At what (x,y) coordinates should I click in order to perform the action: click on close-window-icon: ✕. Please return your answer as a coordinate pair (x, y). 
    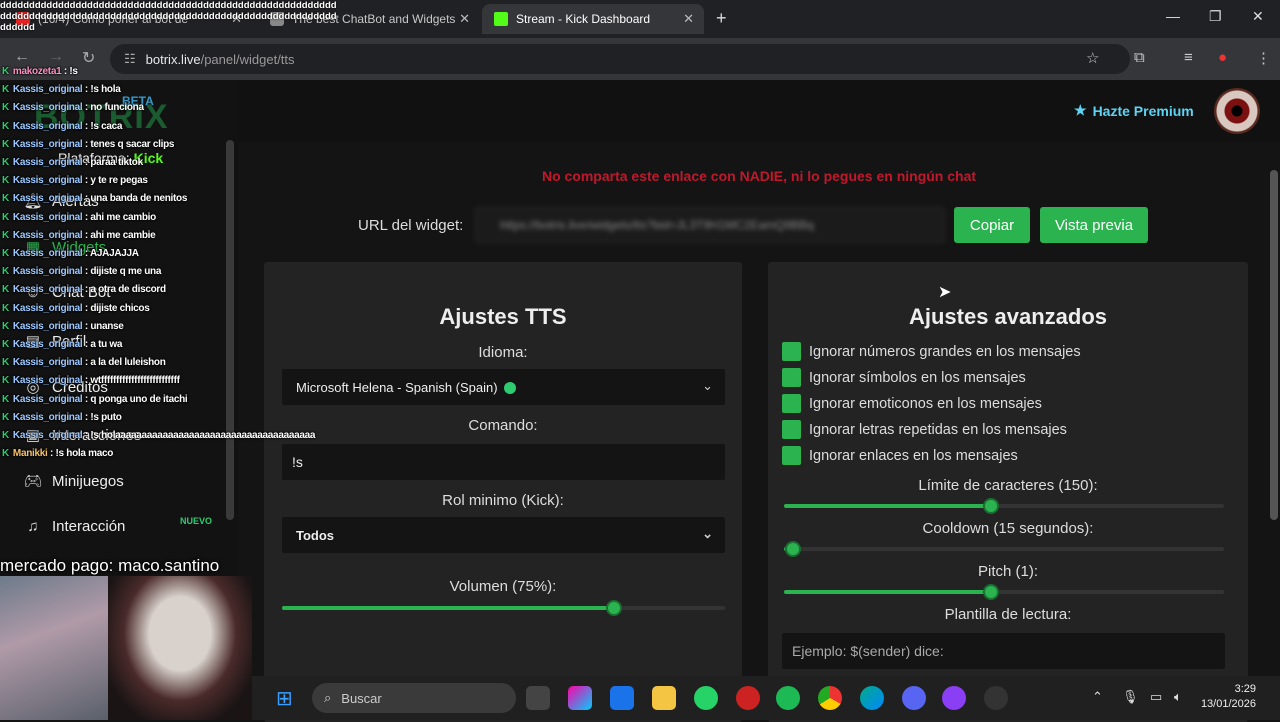
    Looking at the image, I should click on (1258, 16).